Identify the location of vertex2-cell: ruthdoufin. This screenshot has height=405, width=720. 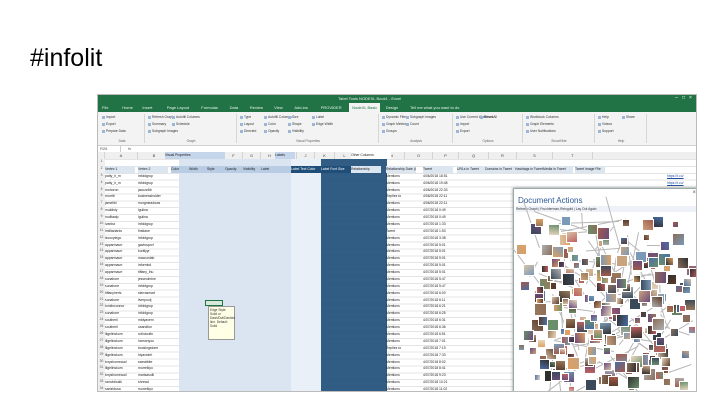
(154, 334).